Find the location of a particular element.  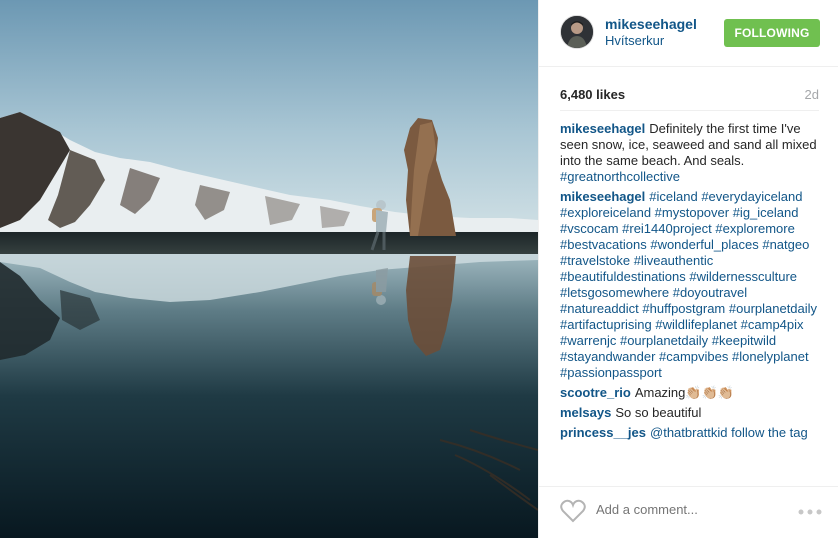

caption-username: mikeseehagel is located at coordinates (602, 128).